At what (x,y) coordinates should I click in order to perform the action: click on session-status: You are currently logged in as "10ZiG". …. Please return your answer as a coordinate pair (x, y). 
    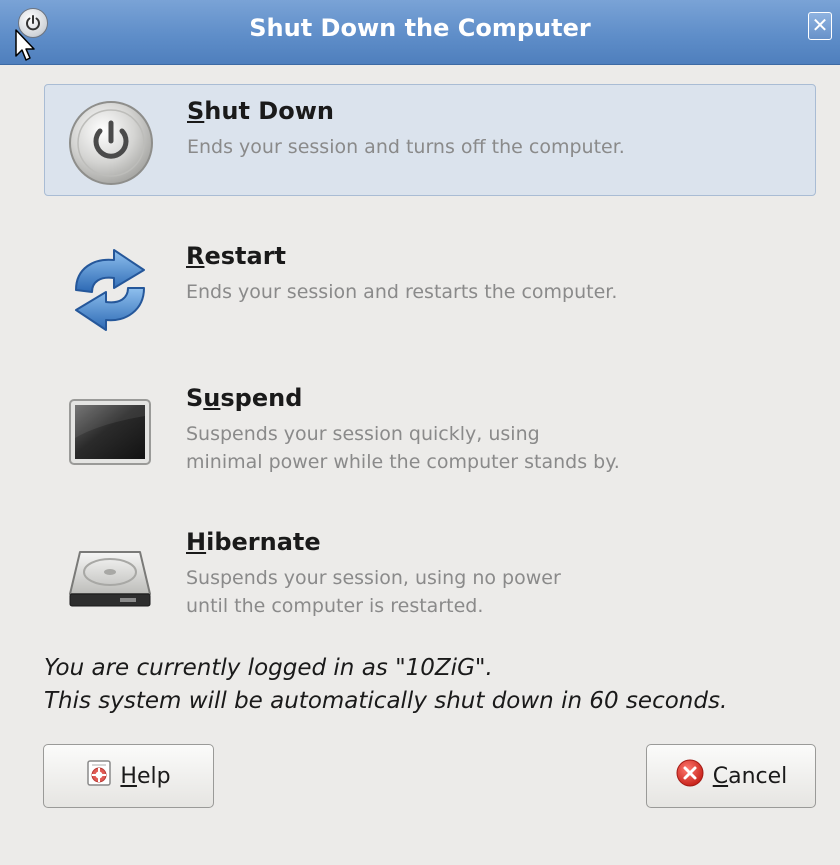
    Looking at the image, I should click on (385, 685).